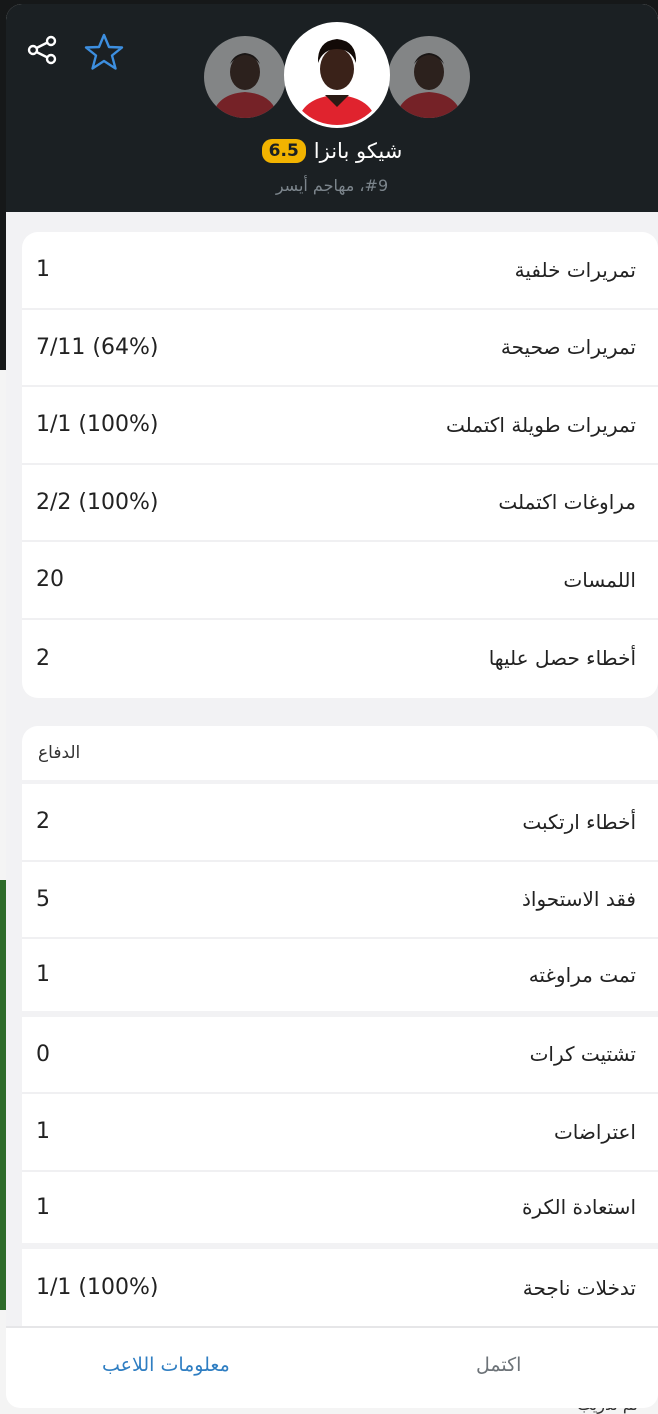 The width and height of the screenshot is (658, 1414). I want to click on stat-row: 2/2 (100%) مراوغات اكتملت, so click(340, 503).